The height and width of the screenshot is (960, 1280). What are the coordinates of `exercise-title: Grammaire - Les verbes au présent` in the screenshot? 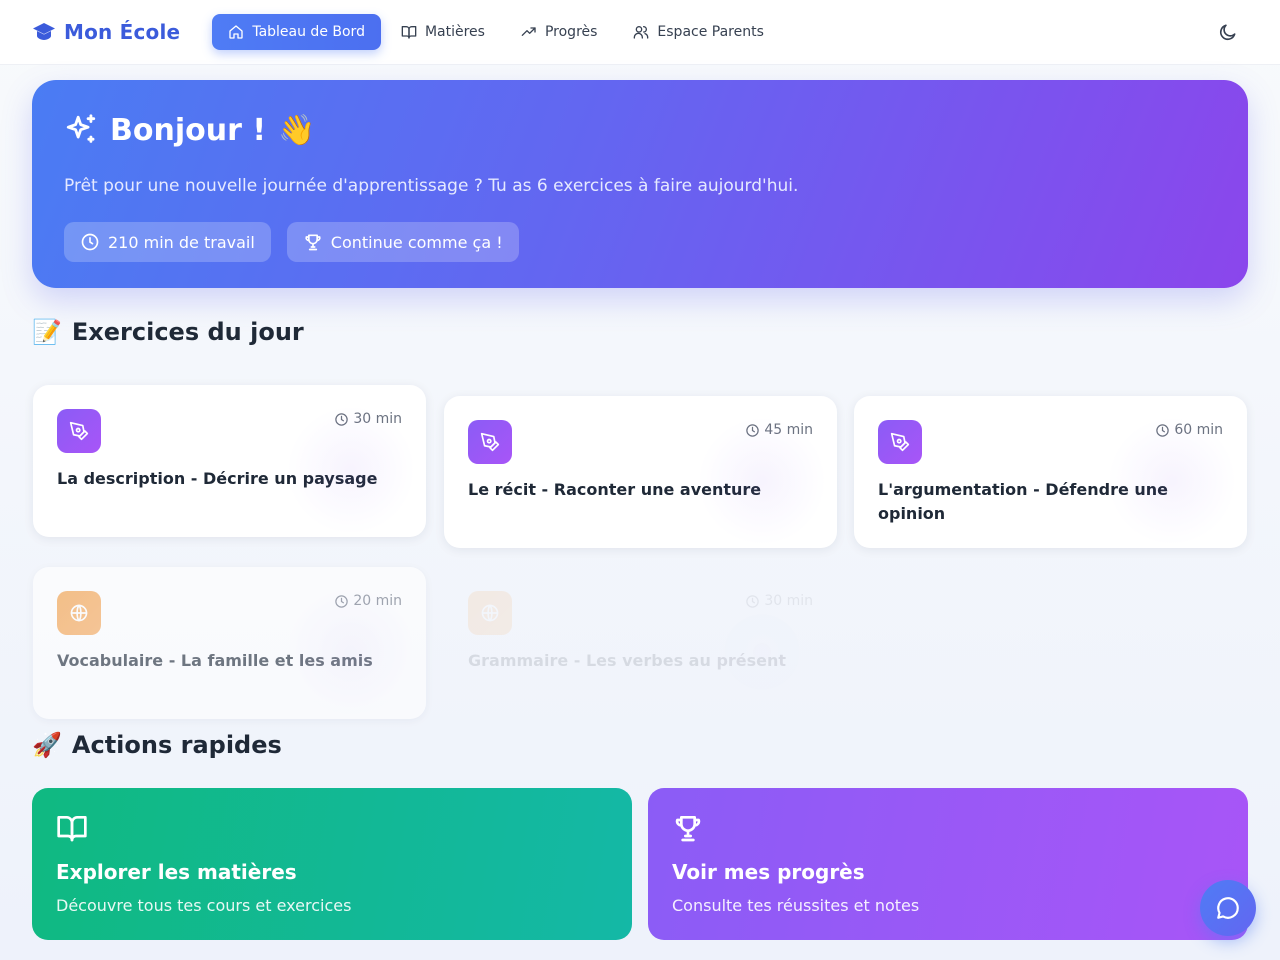 It's located at (627, 660).